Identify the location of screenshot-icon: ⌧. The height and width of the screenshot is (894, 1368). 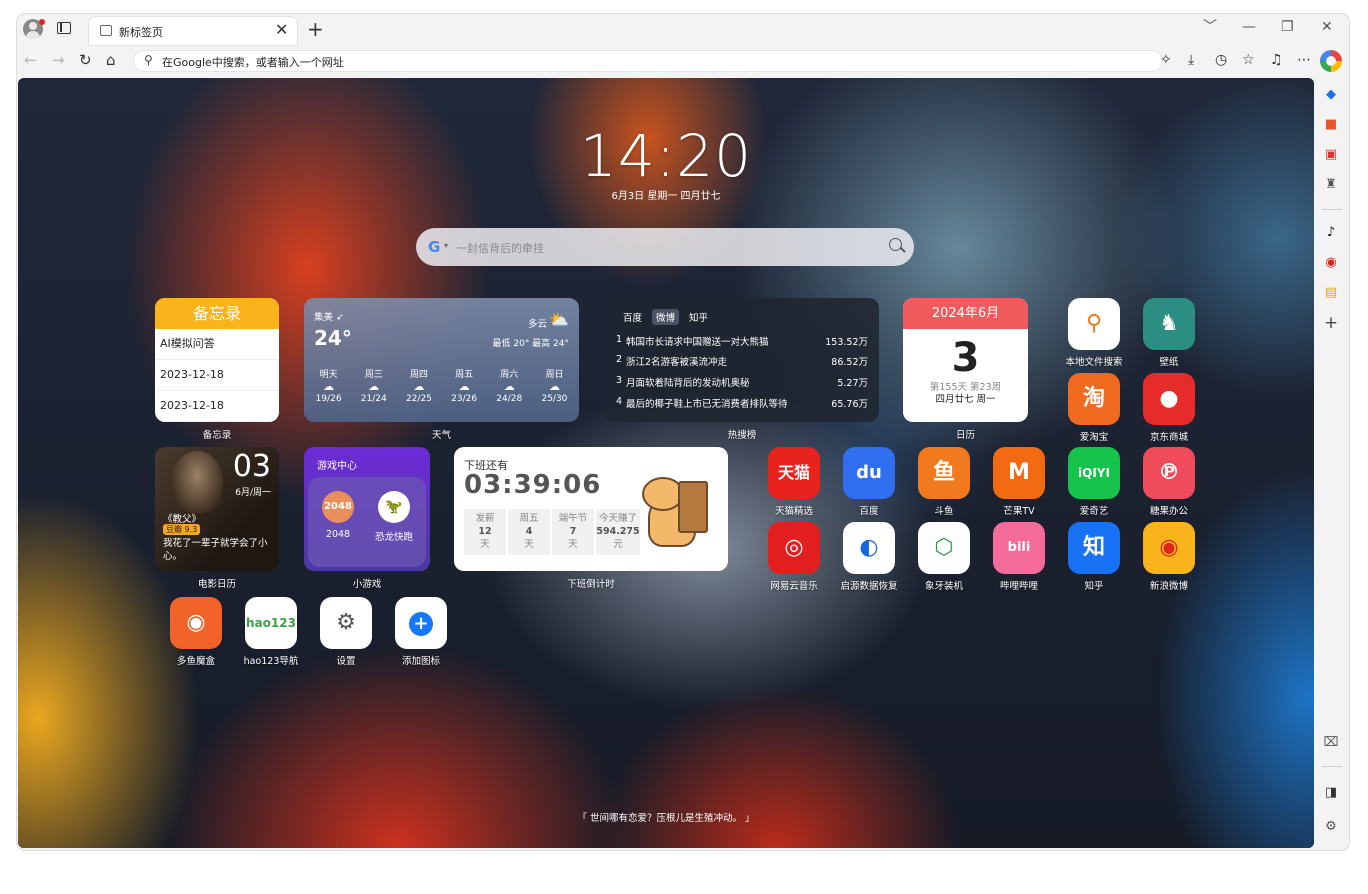
(1331, 743).